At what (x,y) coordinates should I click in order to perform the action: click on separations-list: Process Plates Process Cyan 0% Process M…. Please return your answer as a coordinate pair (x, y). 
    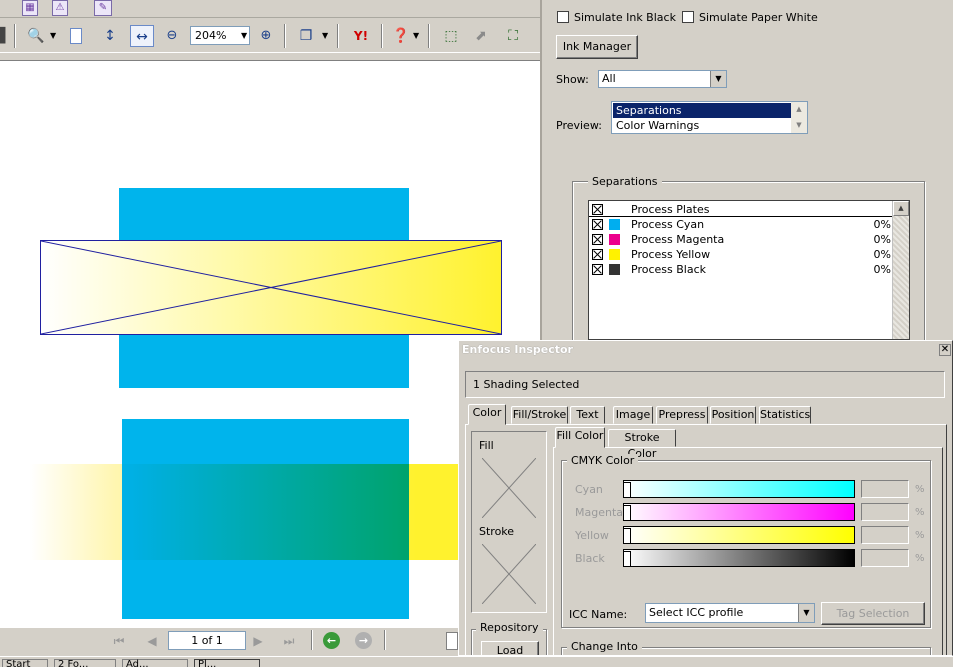
    Looking at the image, I should click on (749, 270).